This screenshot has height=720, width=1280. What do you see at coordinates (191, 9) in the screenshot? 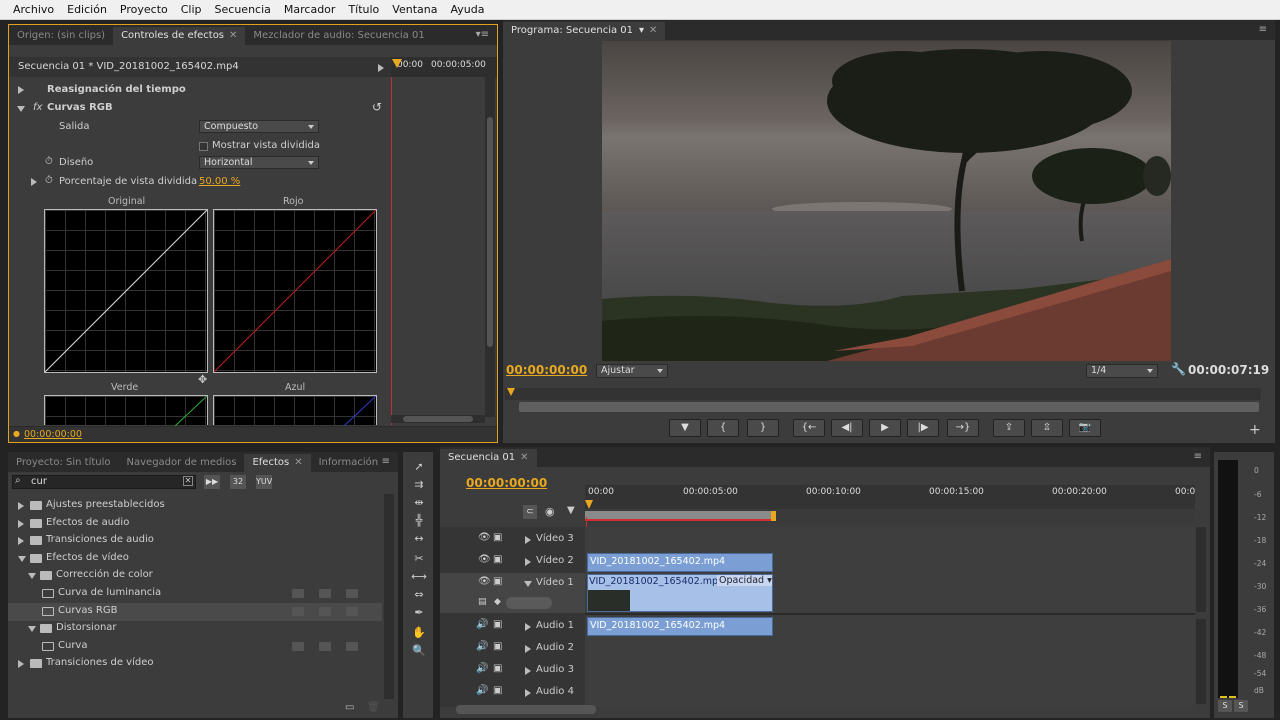
I see `menu-clip: Clip` at bounding box center [191, 9].